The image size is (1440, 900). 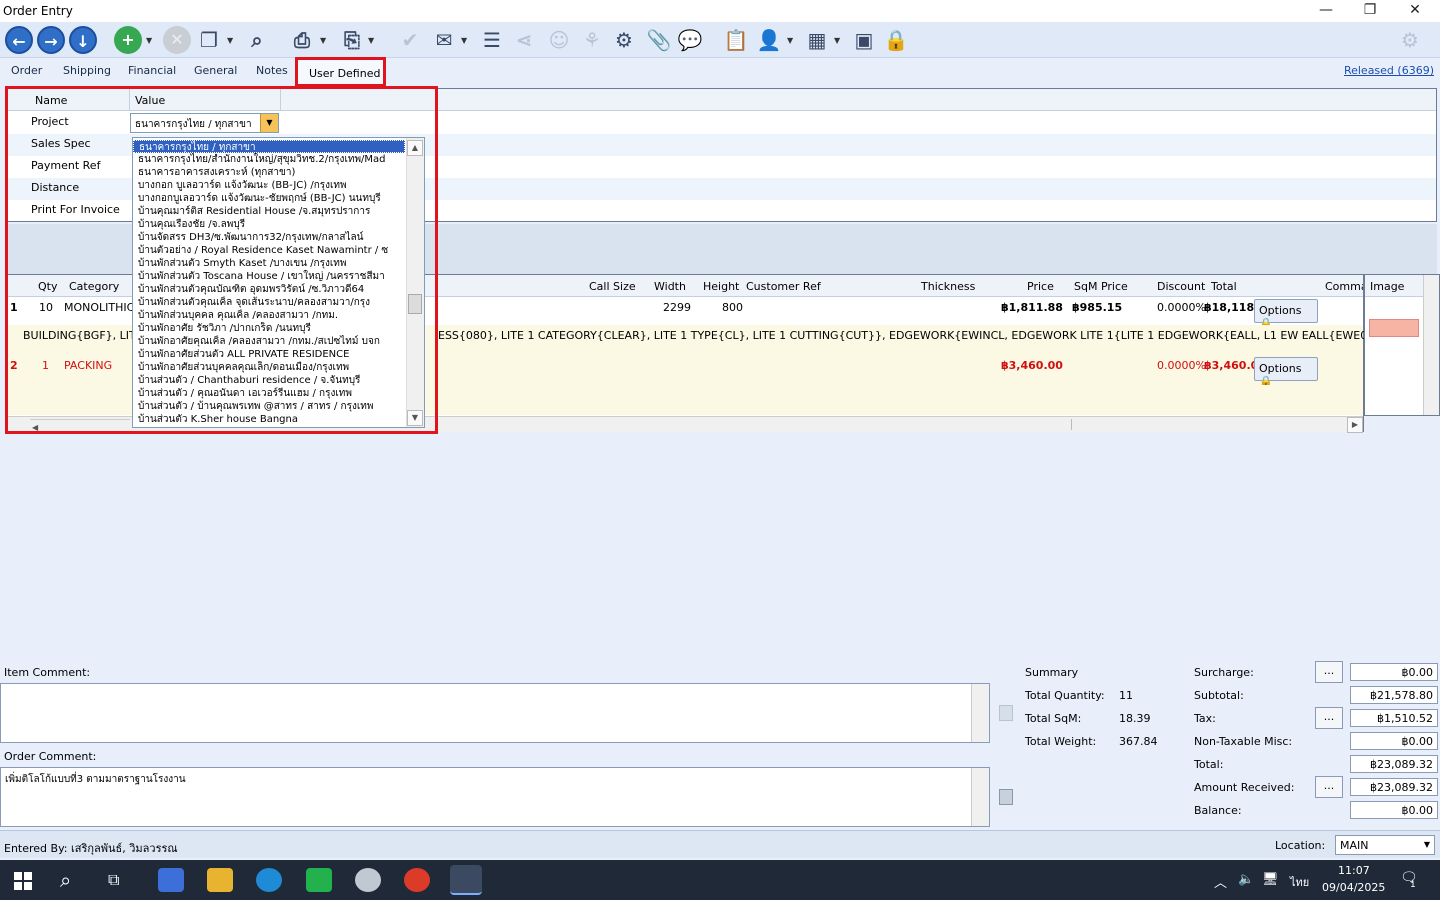 What do you see at coordinates (980, 713) in the screenshot?
I see `item-comment-scrollbar` at bounding box center [980, 713].